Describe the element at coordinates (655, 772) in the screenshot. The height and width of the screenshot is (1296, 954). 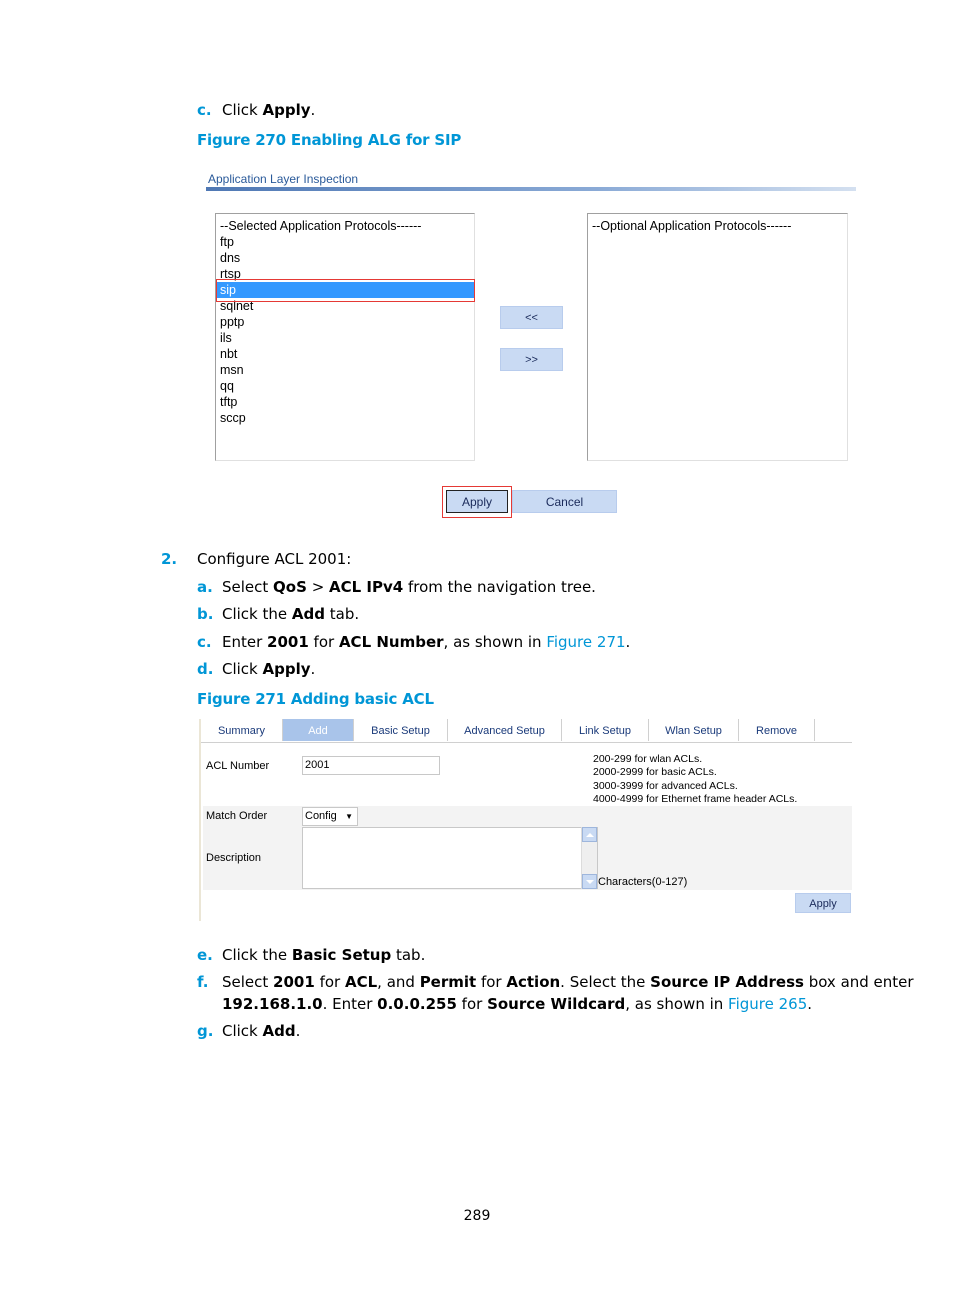
I see `acl-range-line: 2000-2999 for basic ACLs.` at that location.